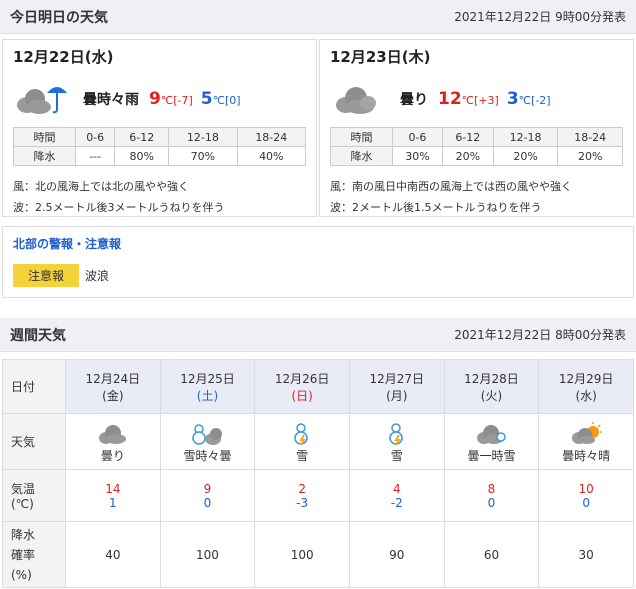 Image resolution: width=636 pixels, height=589 pixels. Describe the element at coordinates (220, 99) in the screenshot. I see `low-temp: 5℃[0]` at that location.